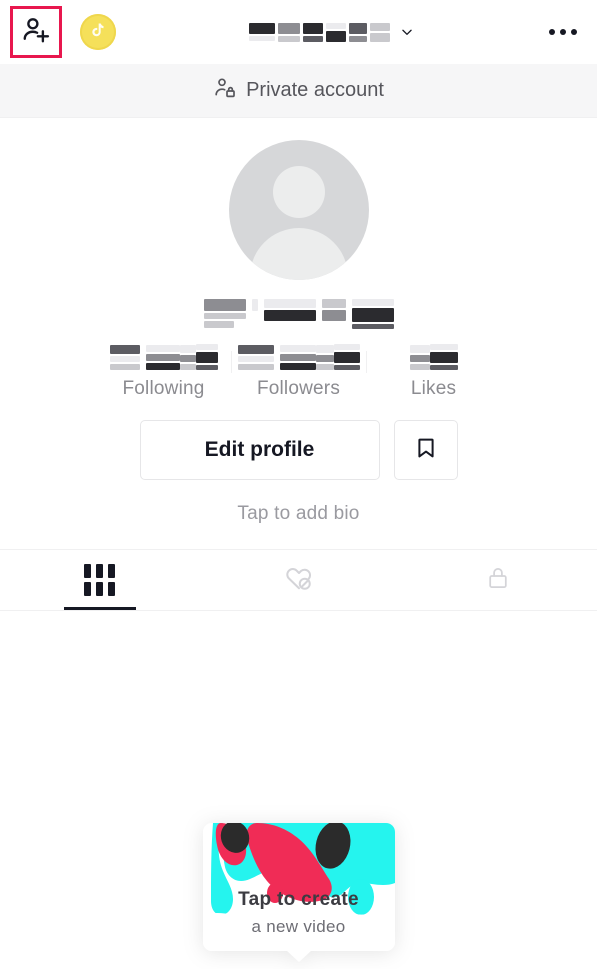  I want to click on profile-handle, so click(298, 314).